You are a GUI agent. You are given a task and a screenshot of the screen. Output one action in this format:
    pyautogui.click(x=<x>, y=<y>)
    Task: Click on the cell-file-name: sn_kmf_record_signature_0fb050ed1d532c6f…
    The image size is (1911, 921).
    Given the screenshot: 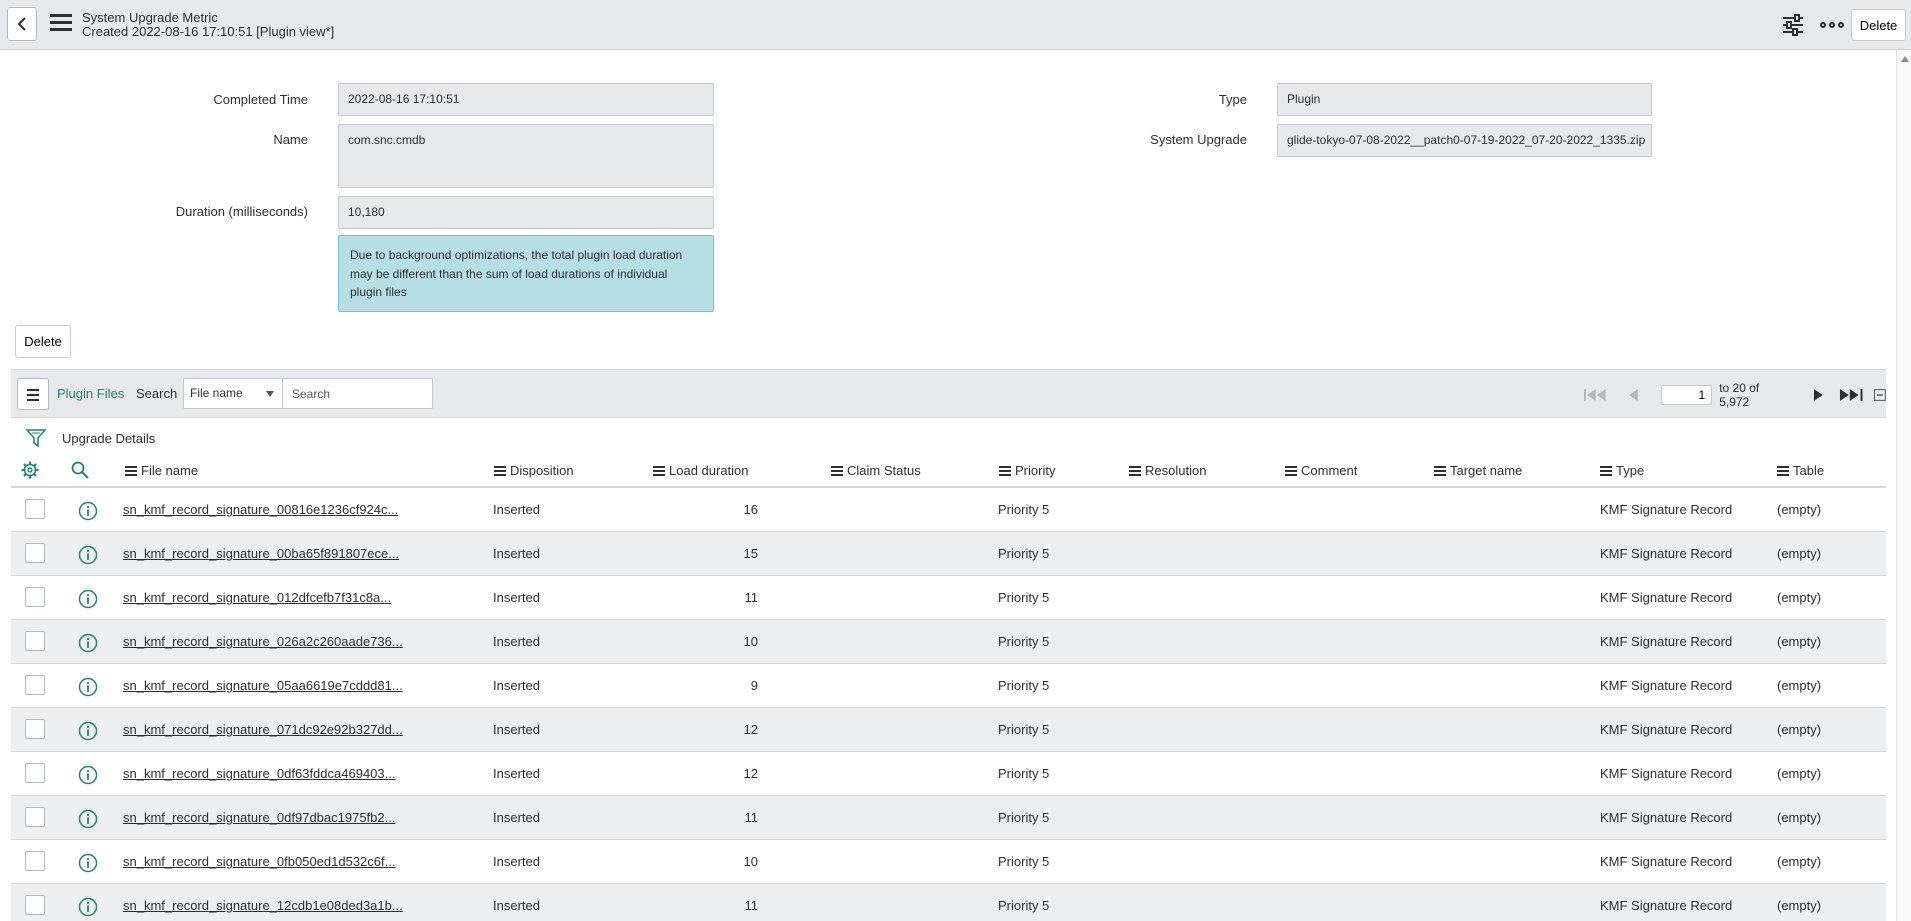 What is the action you would take?
    pyautogui.click(x=259, y=861)
    